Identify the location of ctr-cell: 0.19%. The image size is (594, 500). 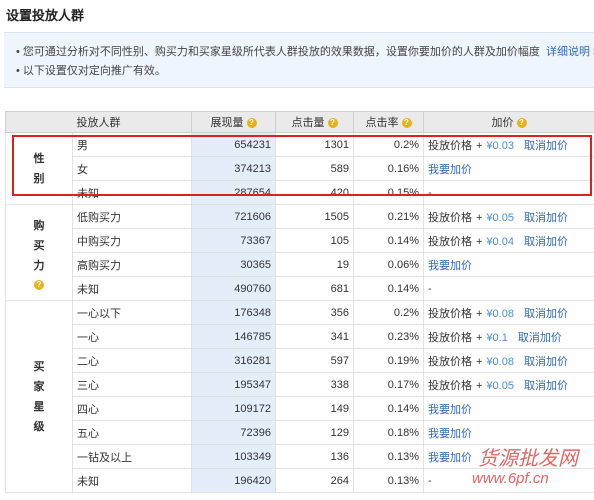
(388, 360).